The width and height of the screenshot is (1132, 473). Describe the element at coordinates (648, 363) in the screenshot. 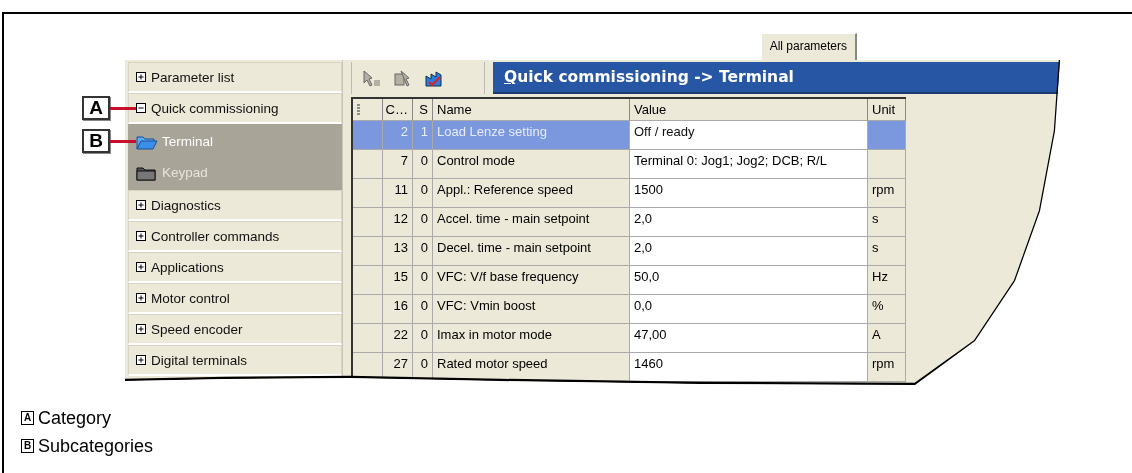

I see `table-cell: 1460` at that location.